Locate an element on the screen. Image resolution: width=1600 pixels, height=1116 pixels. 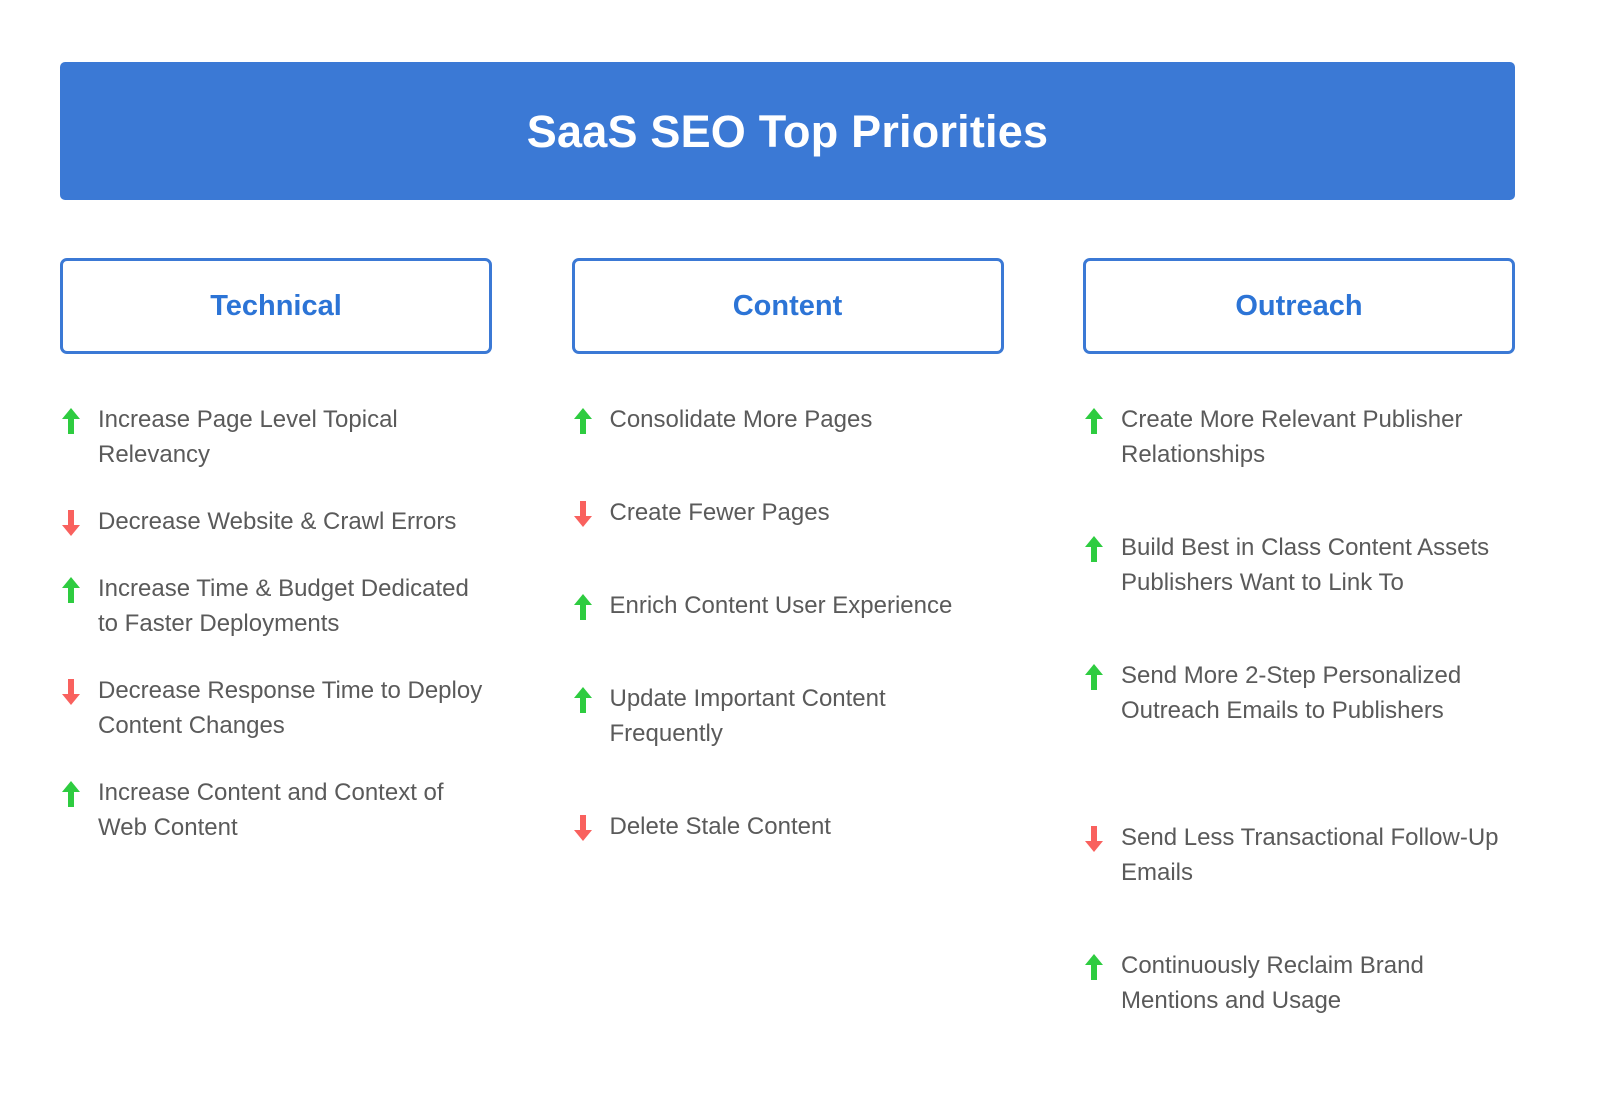
list-item: Delete Stale Content is located at coordinates (788, 826).